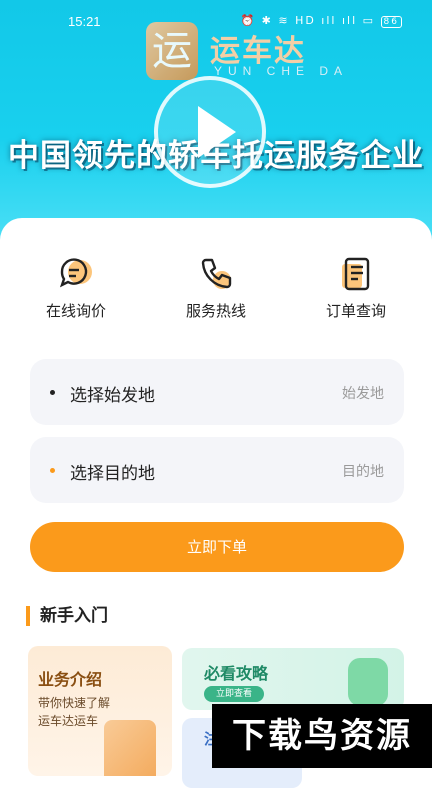 This screenshot has height=788, width=432. I want to click on watermark-logo: 下载鸟资源, so click(322, 736).